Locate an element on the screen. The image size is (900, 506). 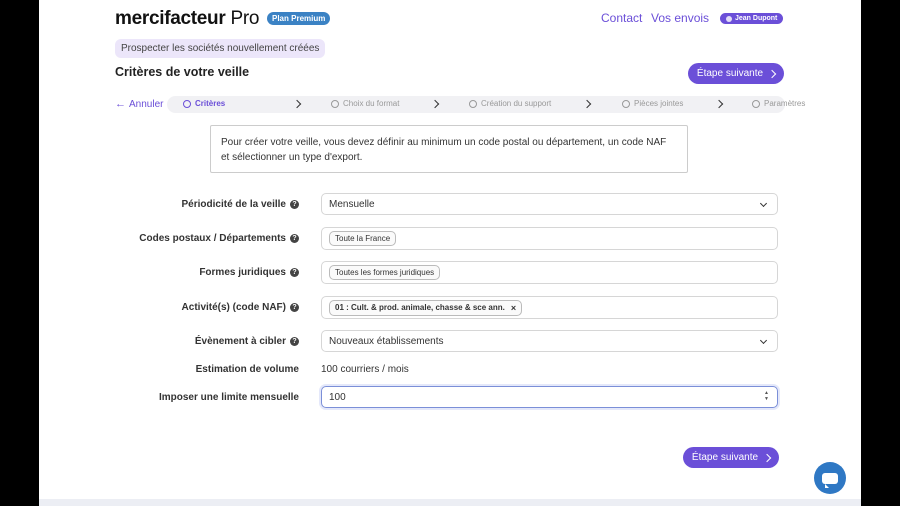
postal-tag: Toute la France is located at coordinates (363, 238).